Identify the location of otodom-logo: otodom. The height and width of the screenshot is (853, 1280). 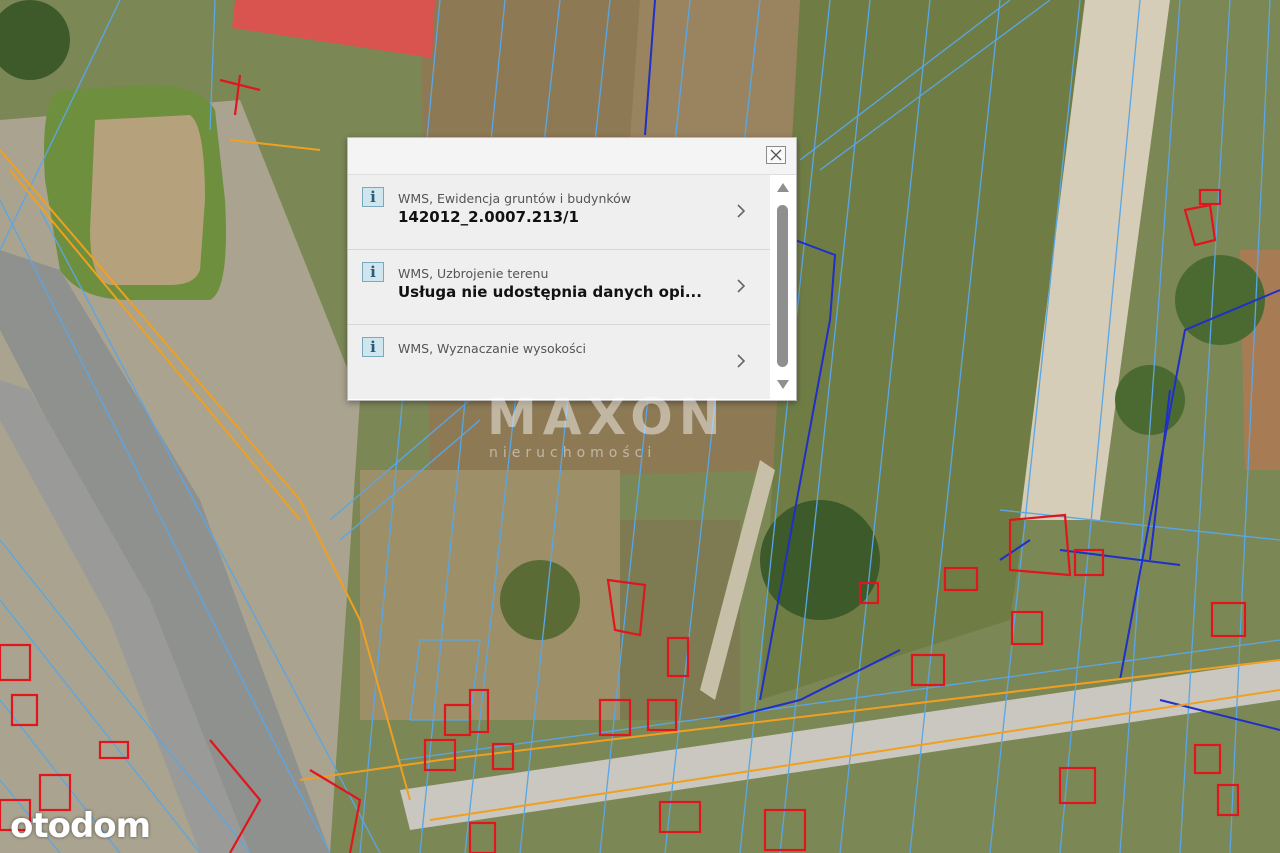
(80, 826).